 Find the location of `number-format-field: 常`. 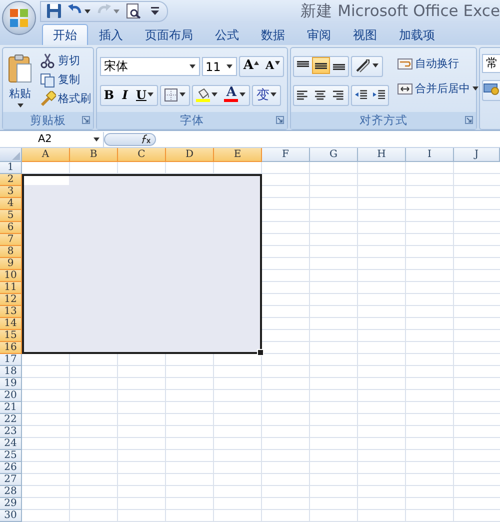

number-format-field: 常 is located at coordinates (491, 63).